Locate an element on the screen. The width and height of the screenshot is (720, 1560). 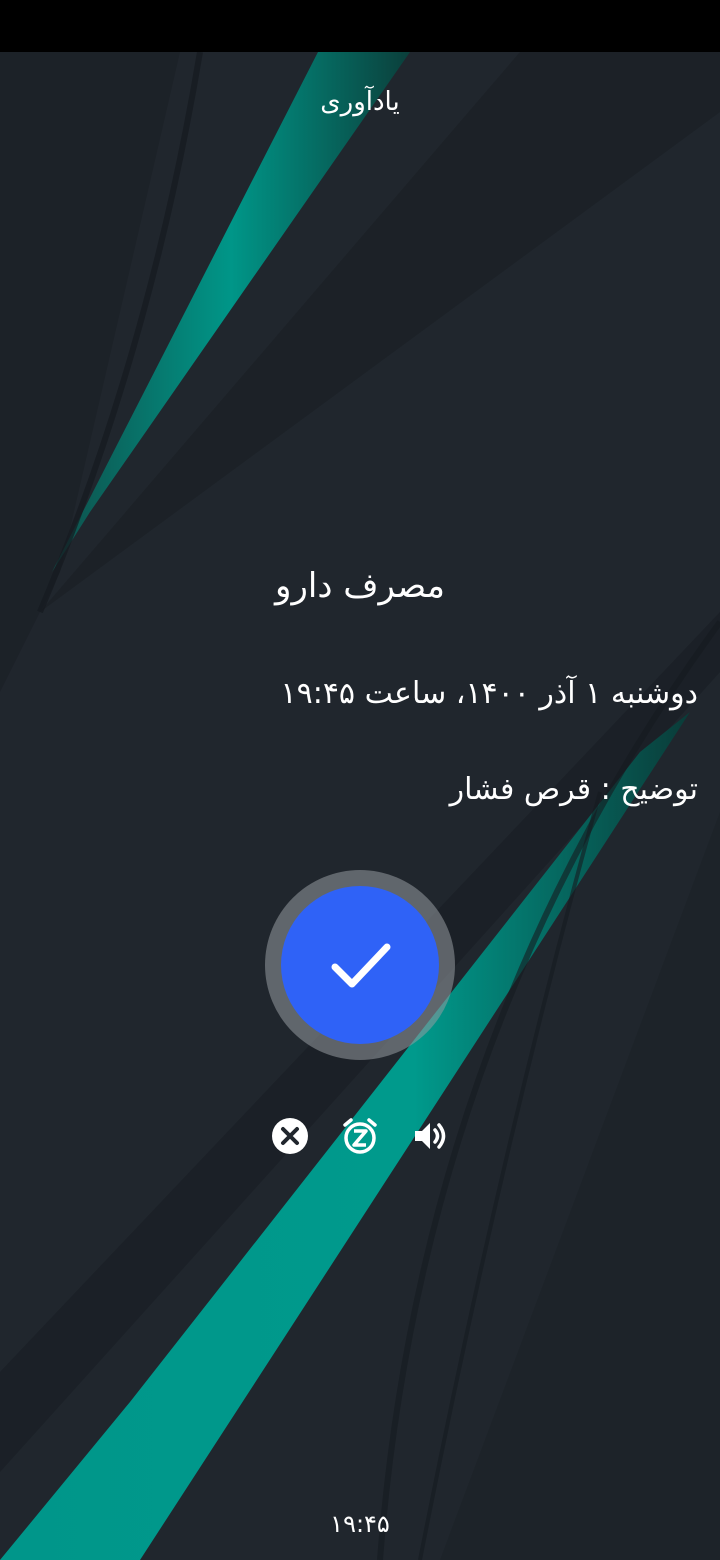
snooze-alarm-icon is located at coordinates (360, 1136).